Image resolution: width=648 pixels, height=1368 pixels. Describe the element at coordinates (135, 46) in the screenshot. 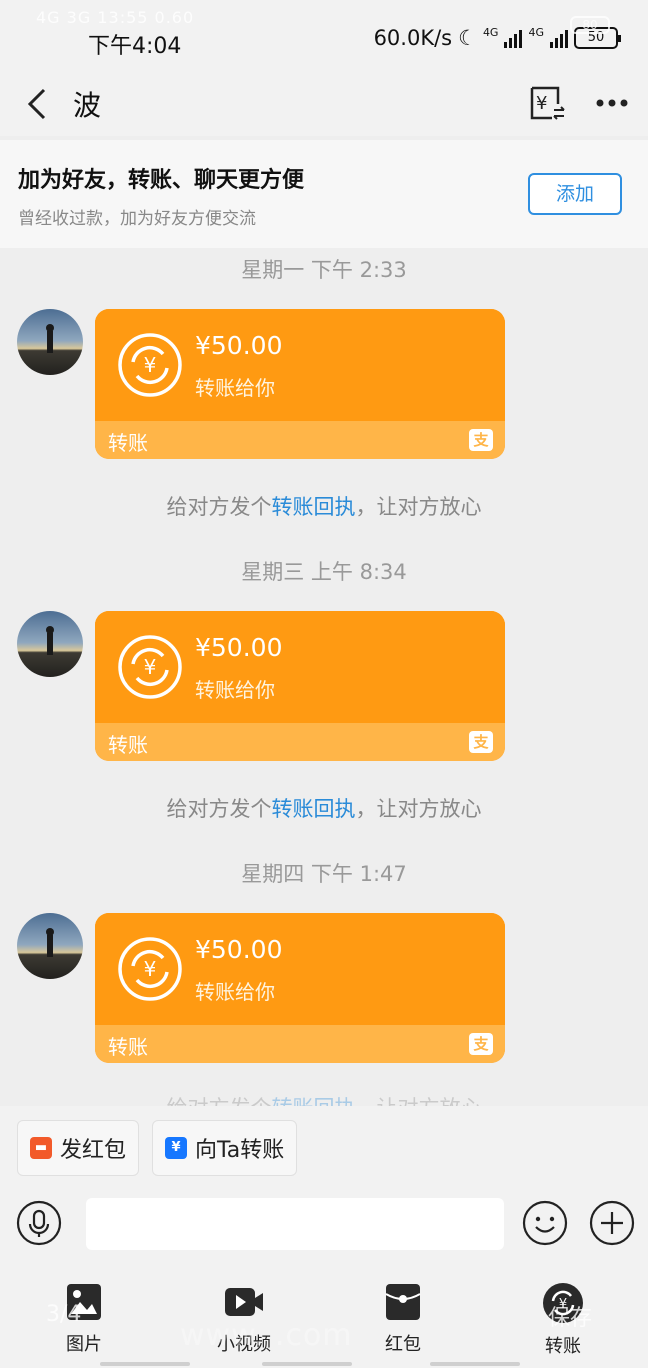

I see `status-time: 下午4:04` at that location.